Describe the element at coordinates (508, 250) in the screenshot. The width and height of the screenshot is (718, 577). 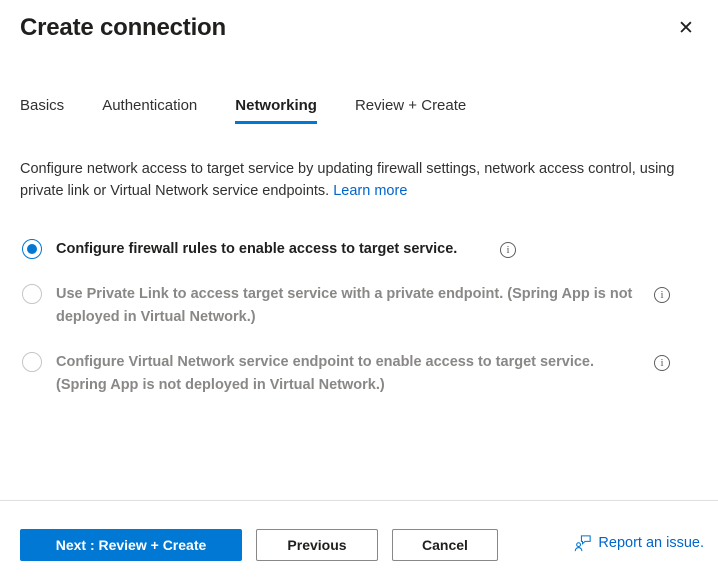
I see `info-icon-firewall-rules: i` at that location.